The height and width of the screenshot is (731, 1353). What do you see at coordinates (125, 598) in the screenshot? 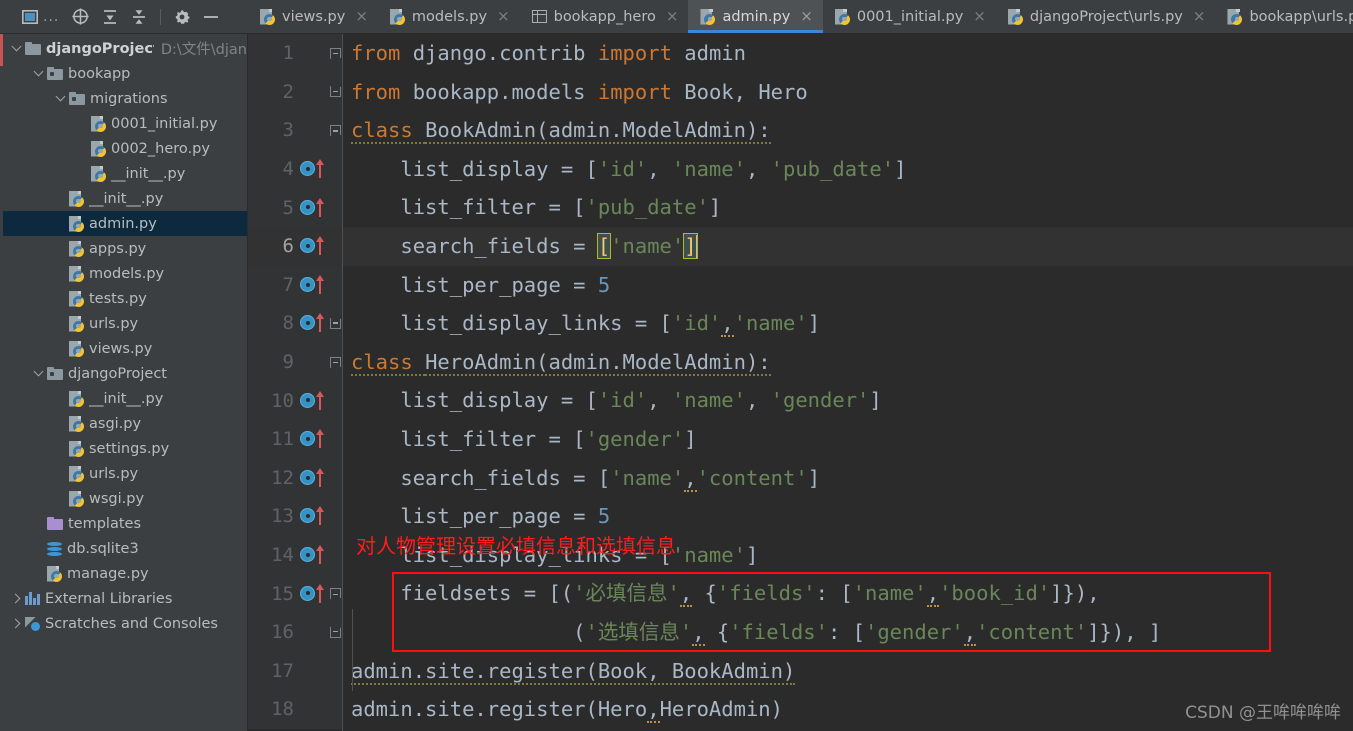
I see `tree-item-external-libraries: External Libraries` at bounding box center [125, 598].